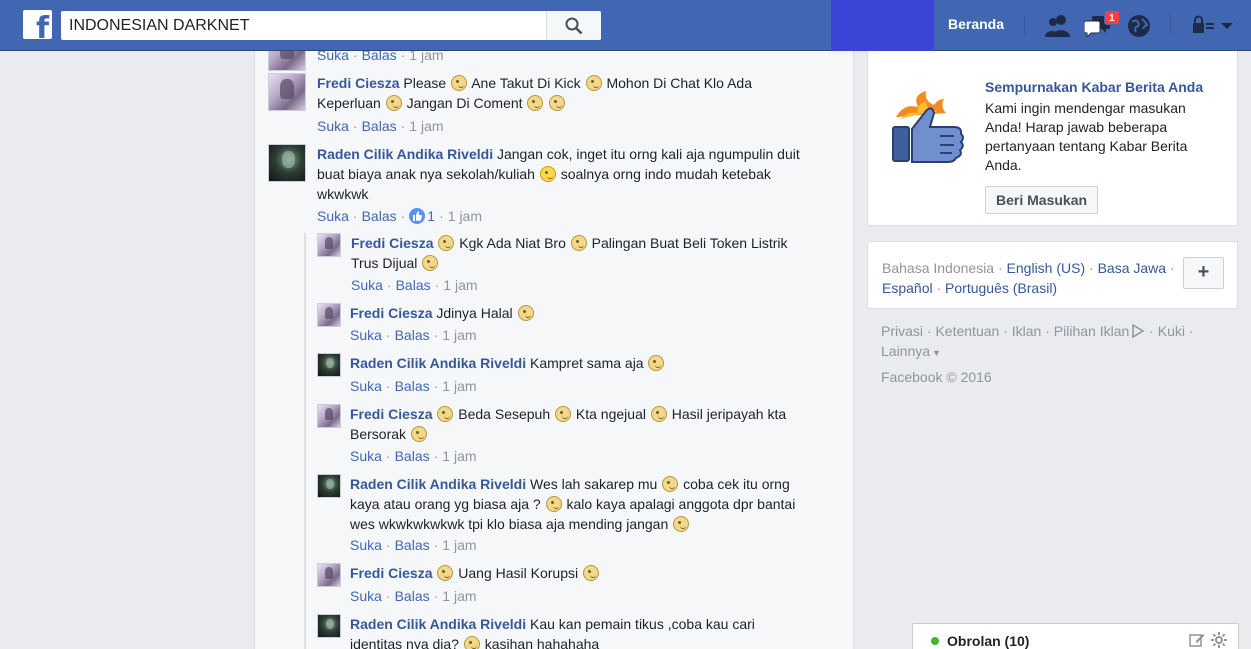  What do you see at coordinates (1042, 200) in the screenshot?
I see `give-feedback-button: Beri Masukan` at bounding box center [1042, 200].